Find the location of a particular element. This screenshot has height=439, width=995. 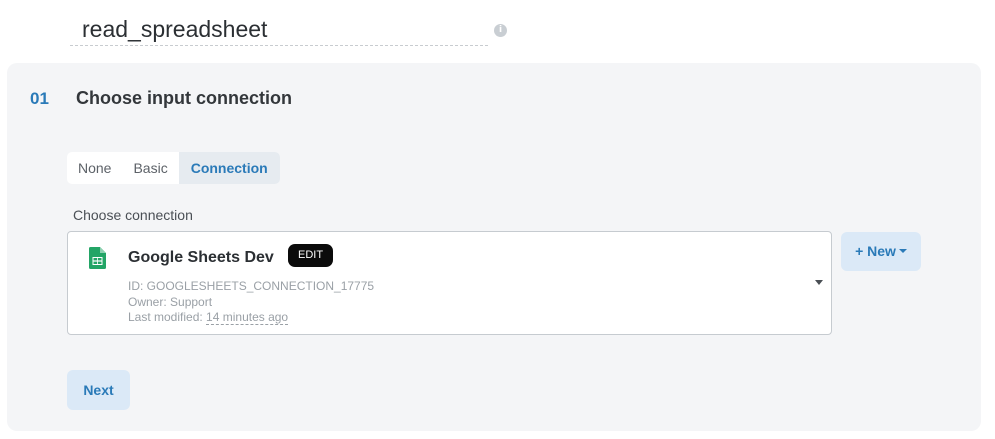

connection-name: Google Sheets Dev is located at coordinates (201, 257).